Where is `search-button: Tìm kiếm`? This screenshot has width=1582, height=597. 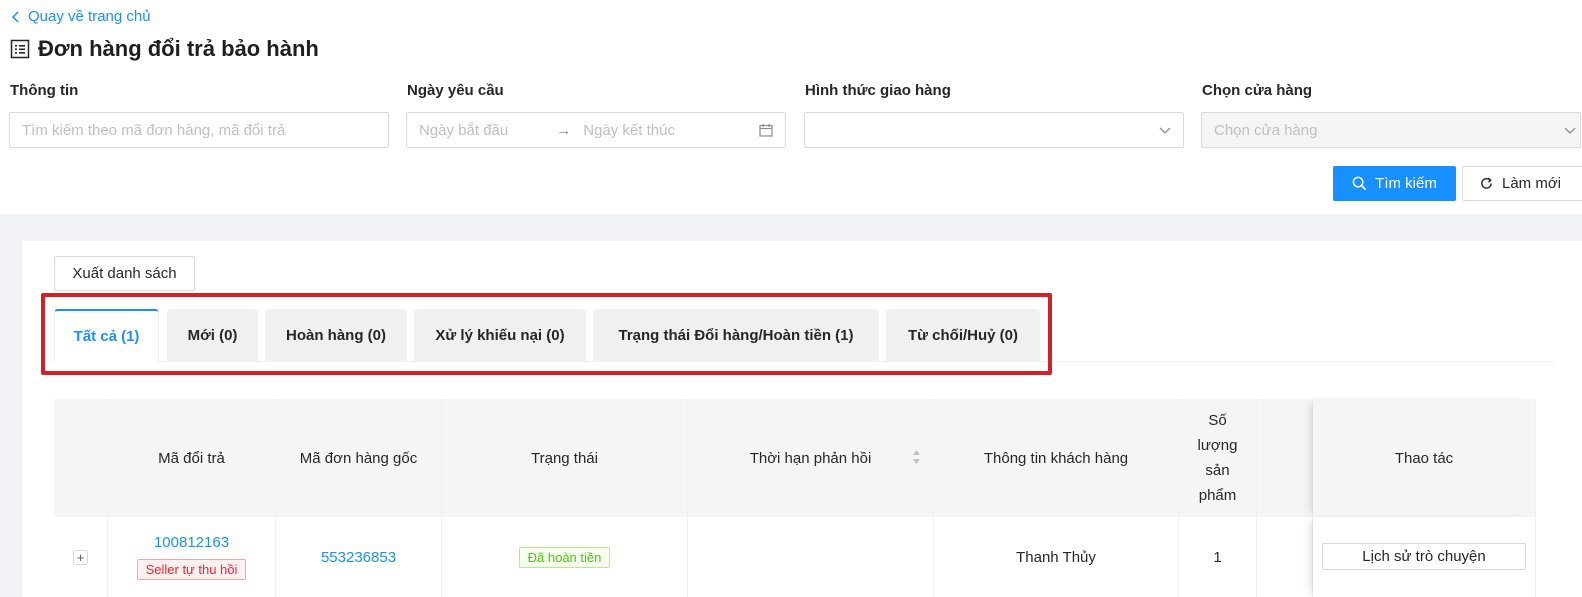 search-button: Tìm kiếm is located at coordinates (1394, 183).